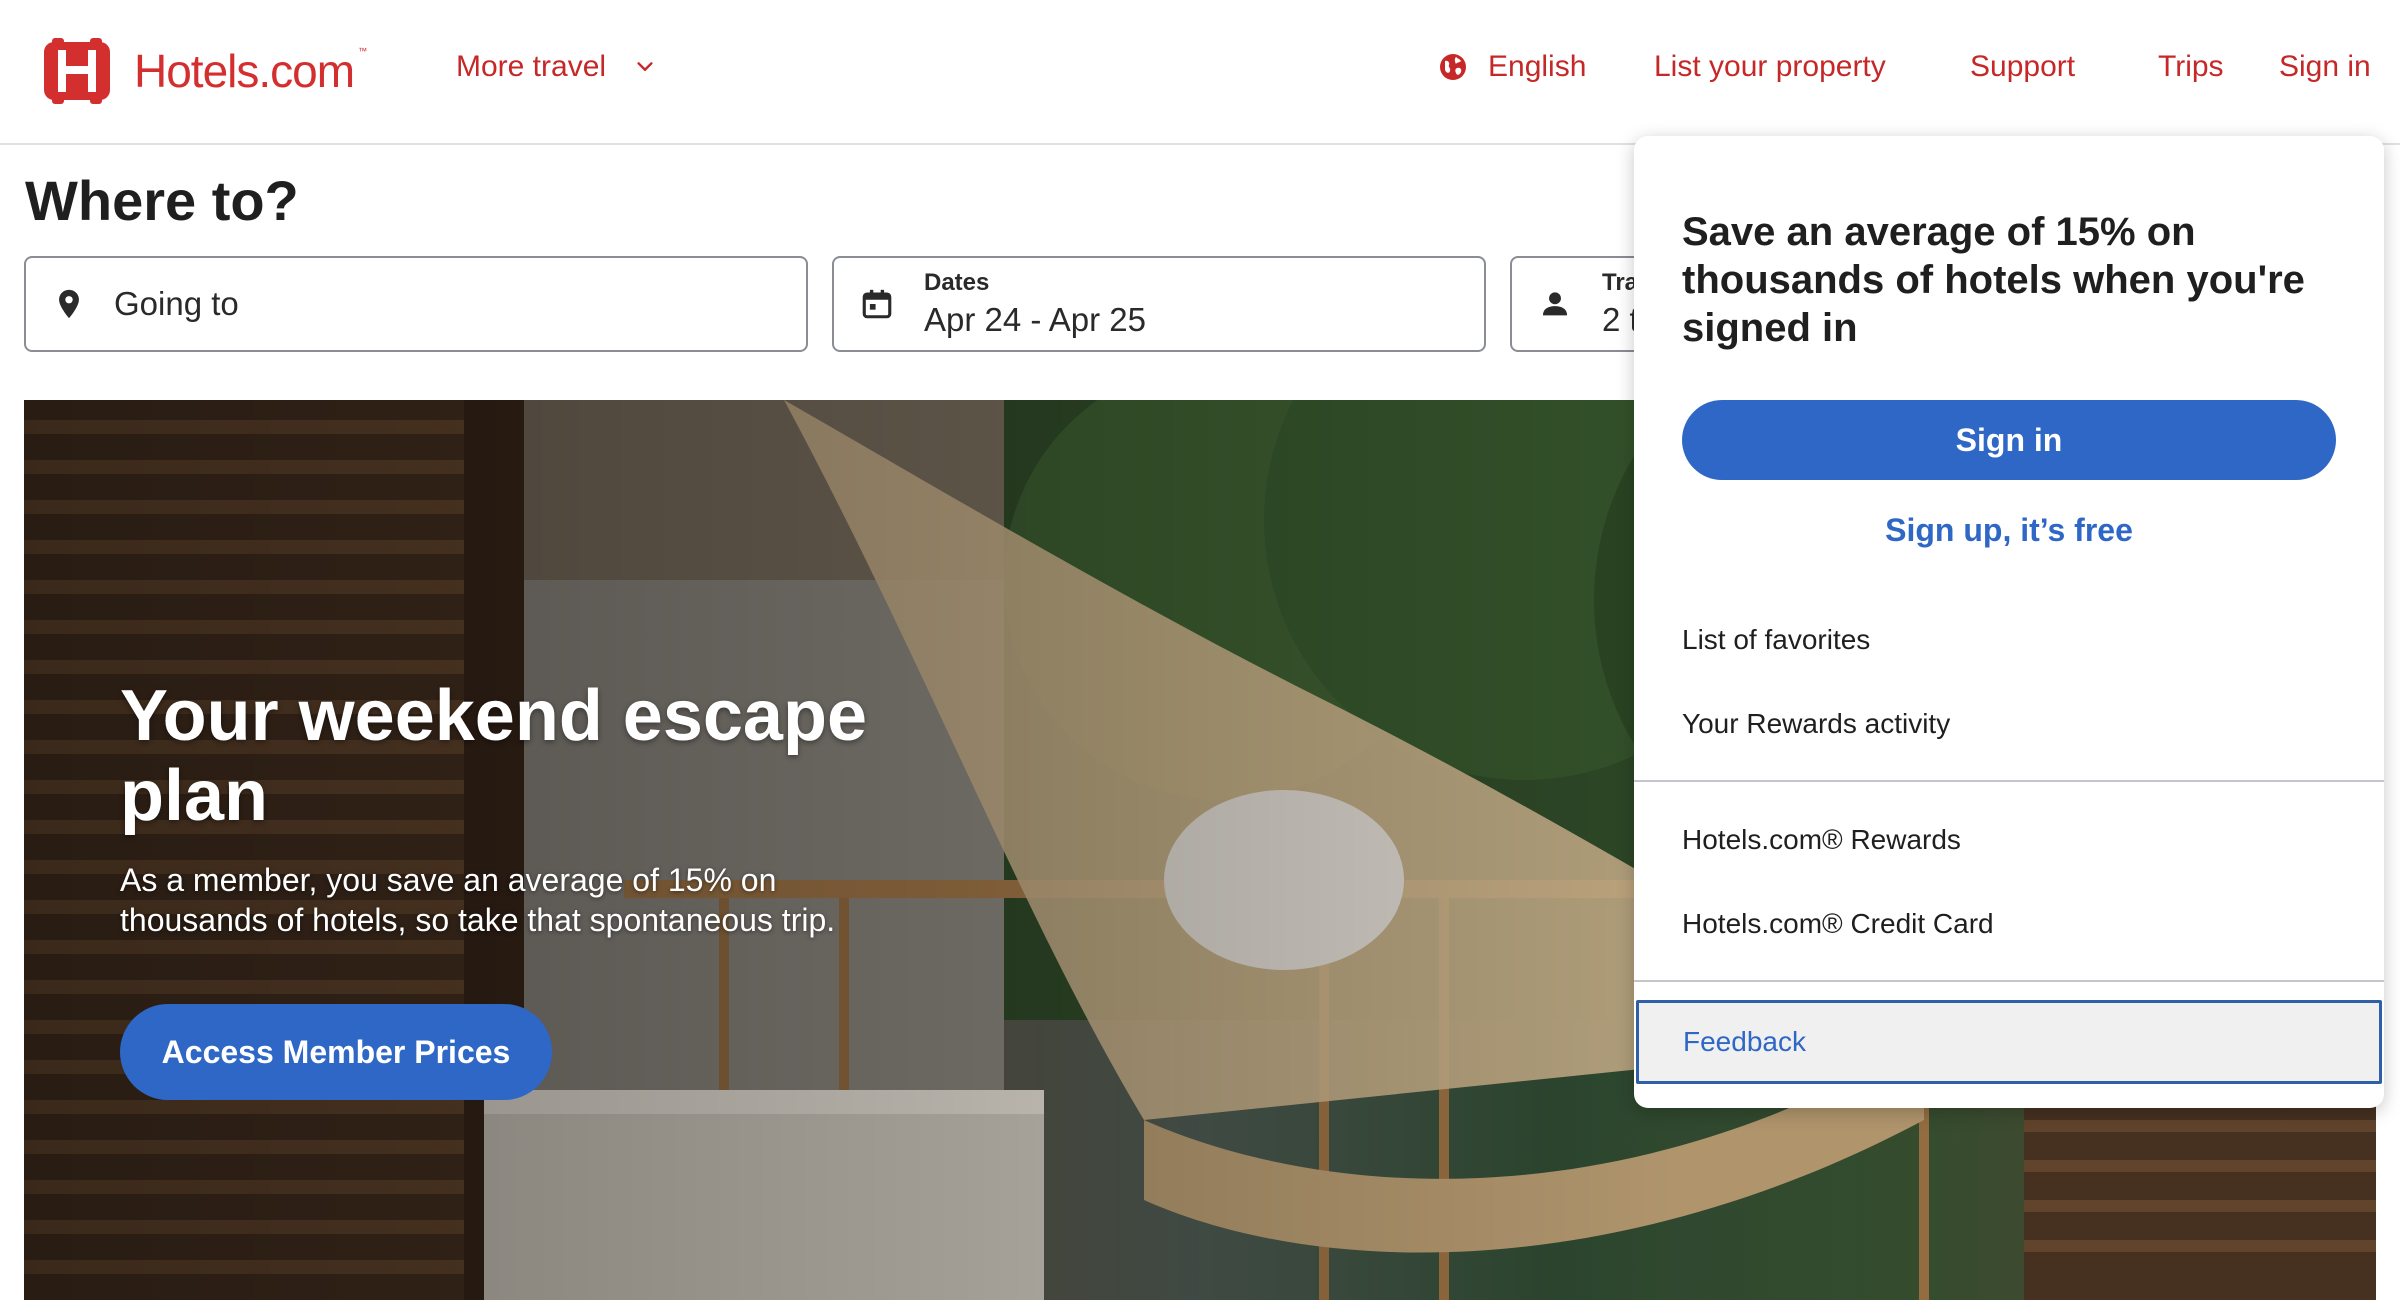 Image resolution: width=2400 pixels, height=1300 pixels. Describe the element at coordinates (176, 303) in the screenshot. I see `destination-placeholder: Going to` at that location.